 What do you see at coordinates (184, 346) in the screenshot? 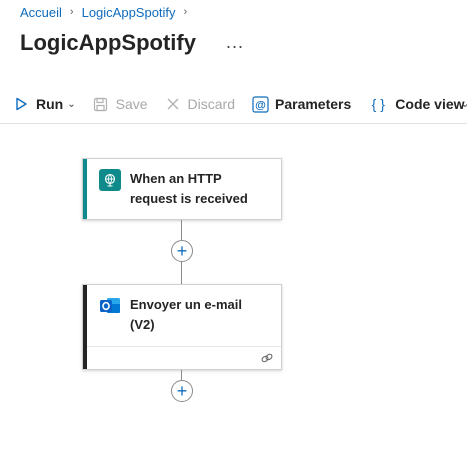
I see `card-footer-divider` at bounding box center [184, 346].